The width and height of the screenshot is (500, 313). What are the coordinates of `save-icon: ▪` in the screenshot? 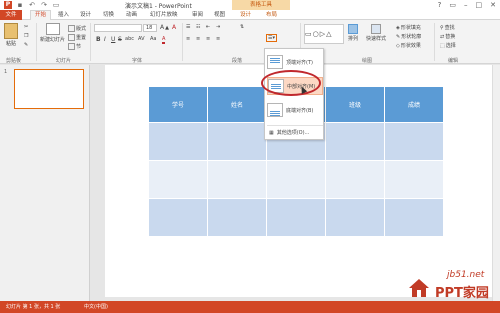 It's located at (20, 5).